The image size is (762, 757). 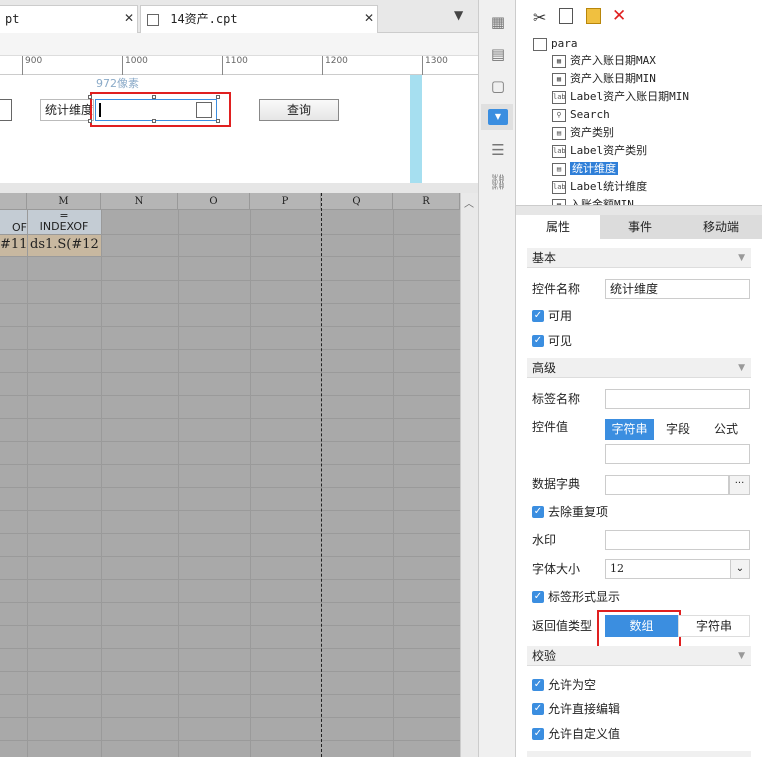 I want to click on visible-checkbox: ✓ 可见, so click(x=552, y=341).